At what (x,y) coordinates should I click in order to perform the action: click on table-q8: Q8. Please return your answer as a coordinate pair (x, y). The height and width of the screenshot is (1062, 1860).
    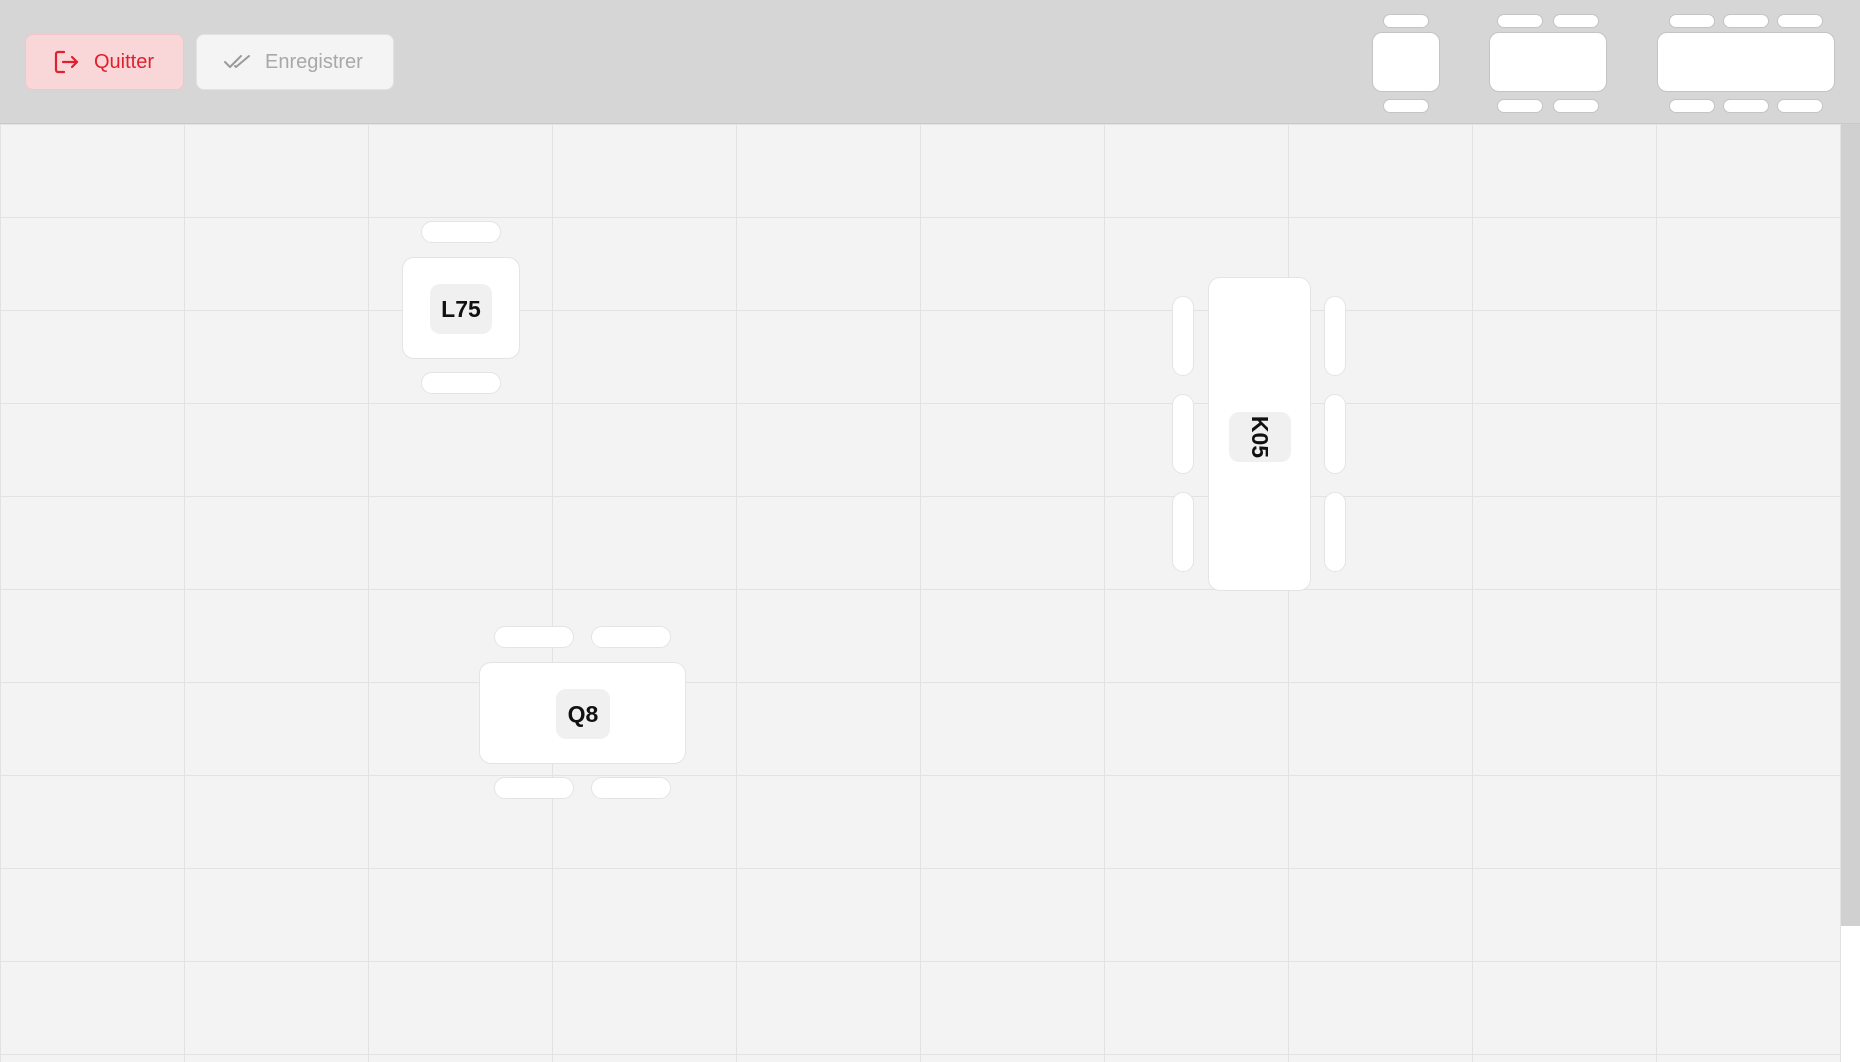
    Looking at the image, I should click on (582, 713).